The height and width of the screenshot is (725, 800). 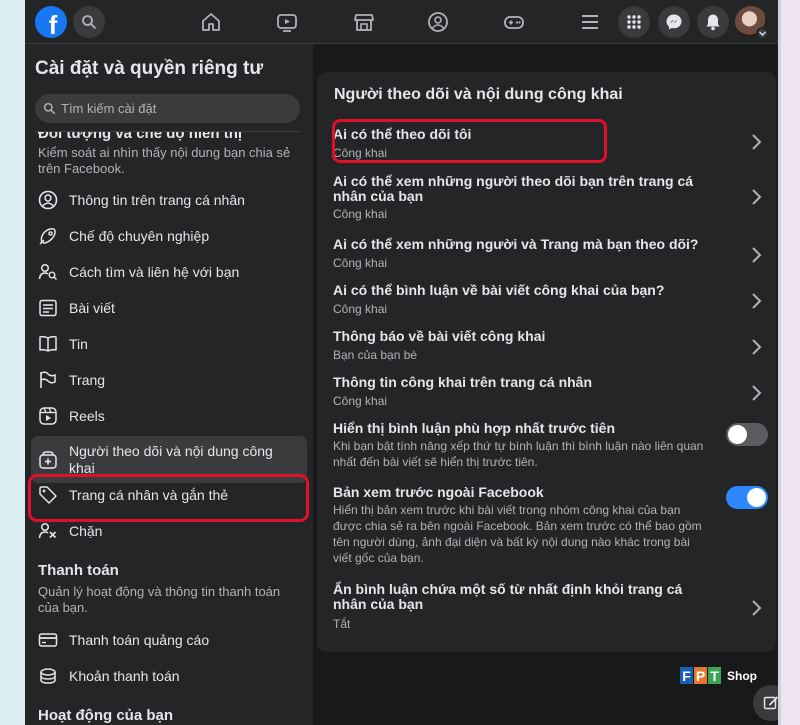 I want to click on account-menu-badge, so click(x=762, y=33).